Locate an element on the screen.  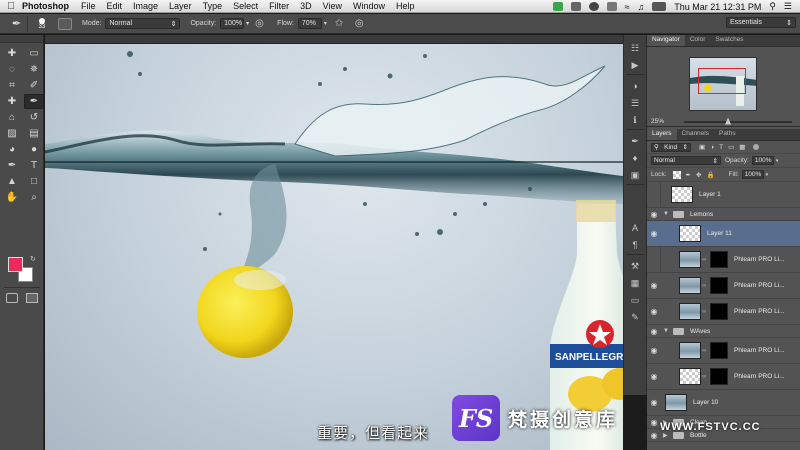
adjustments-icon: ◑ is located at coordinates (635, 86).